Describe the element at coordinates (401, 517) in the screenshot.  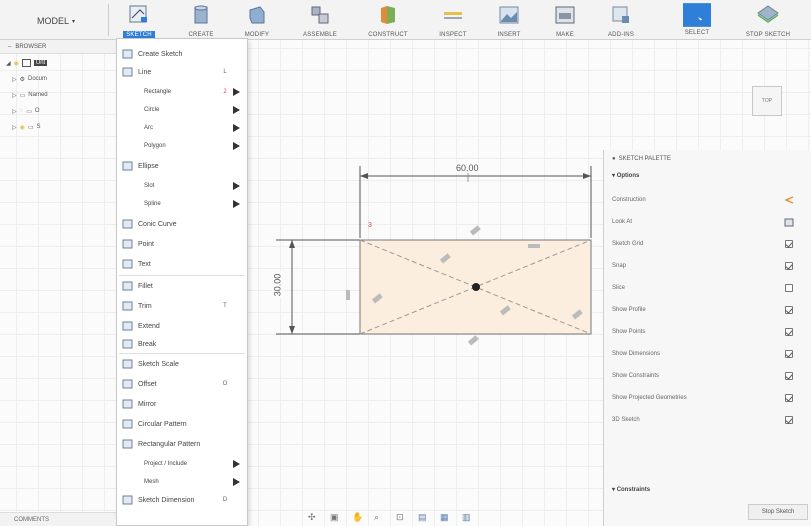
I see `zoom-window-icon: ⊡` at that location.